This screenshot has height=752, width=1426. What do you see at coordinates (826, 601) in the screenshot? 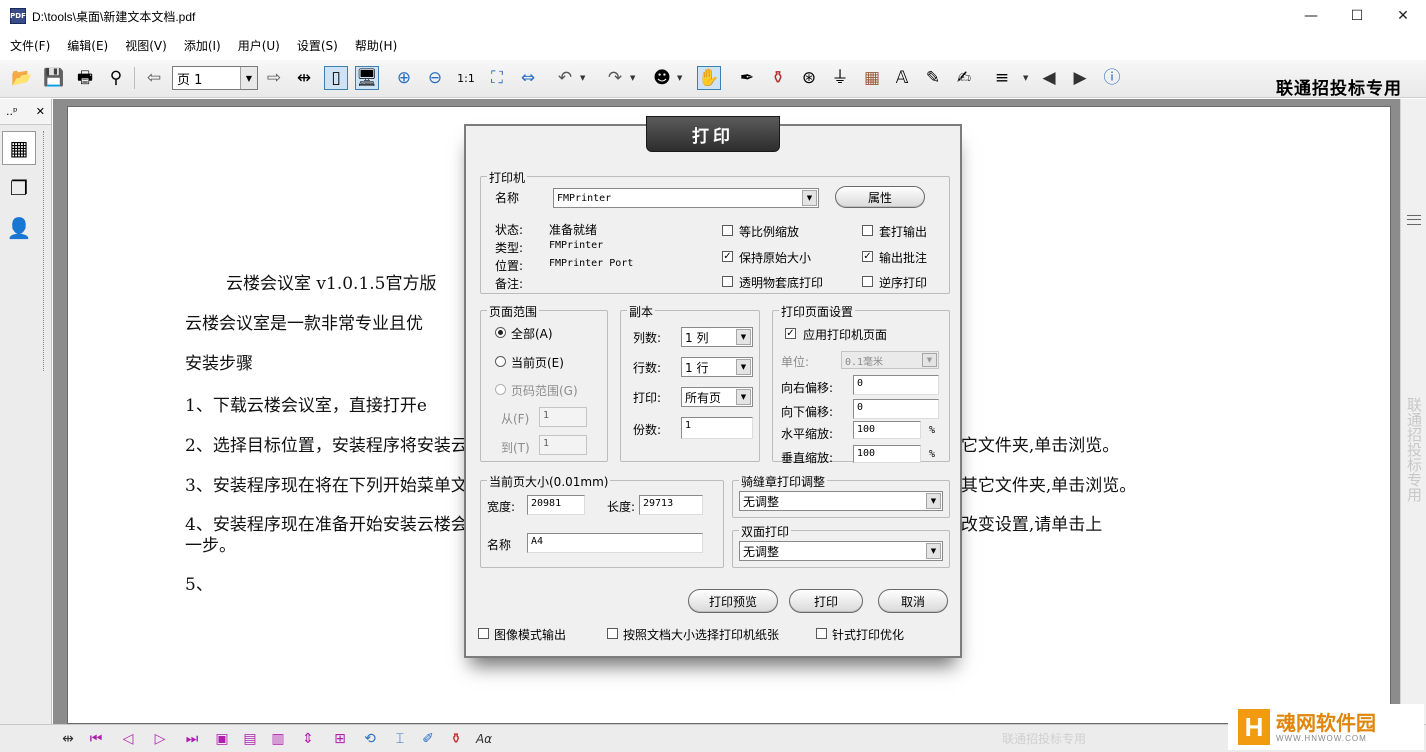
I see `print-button: 打印` at bounding box center [826, 601].